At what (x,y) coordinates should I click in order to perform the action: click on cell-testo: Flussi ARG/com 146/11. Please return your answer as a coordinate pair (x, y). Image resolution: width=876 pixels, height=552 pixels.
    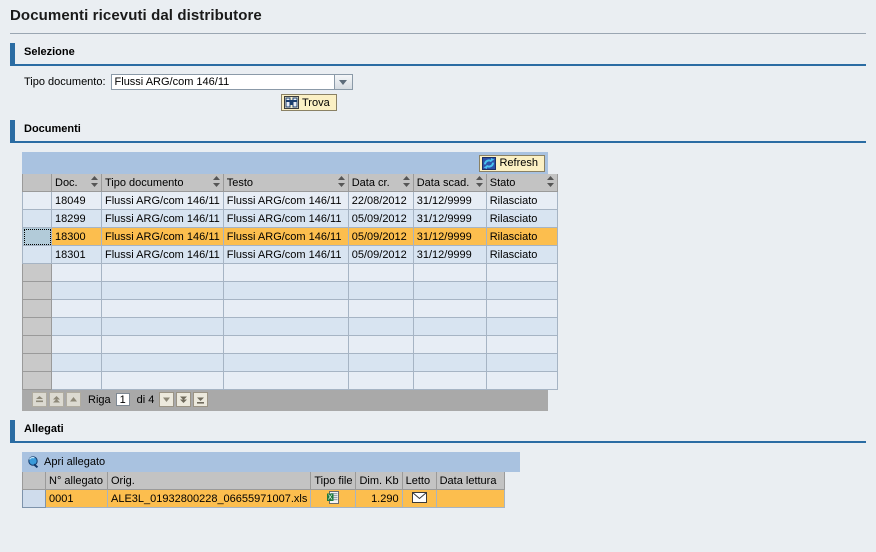
    Looking at the image, I should click on (285, 218).